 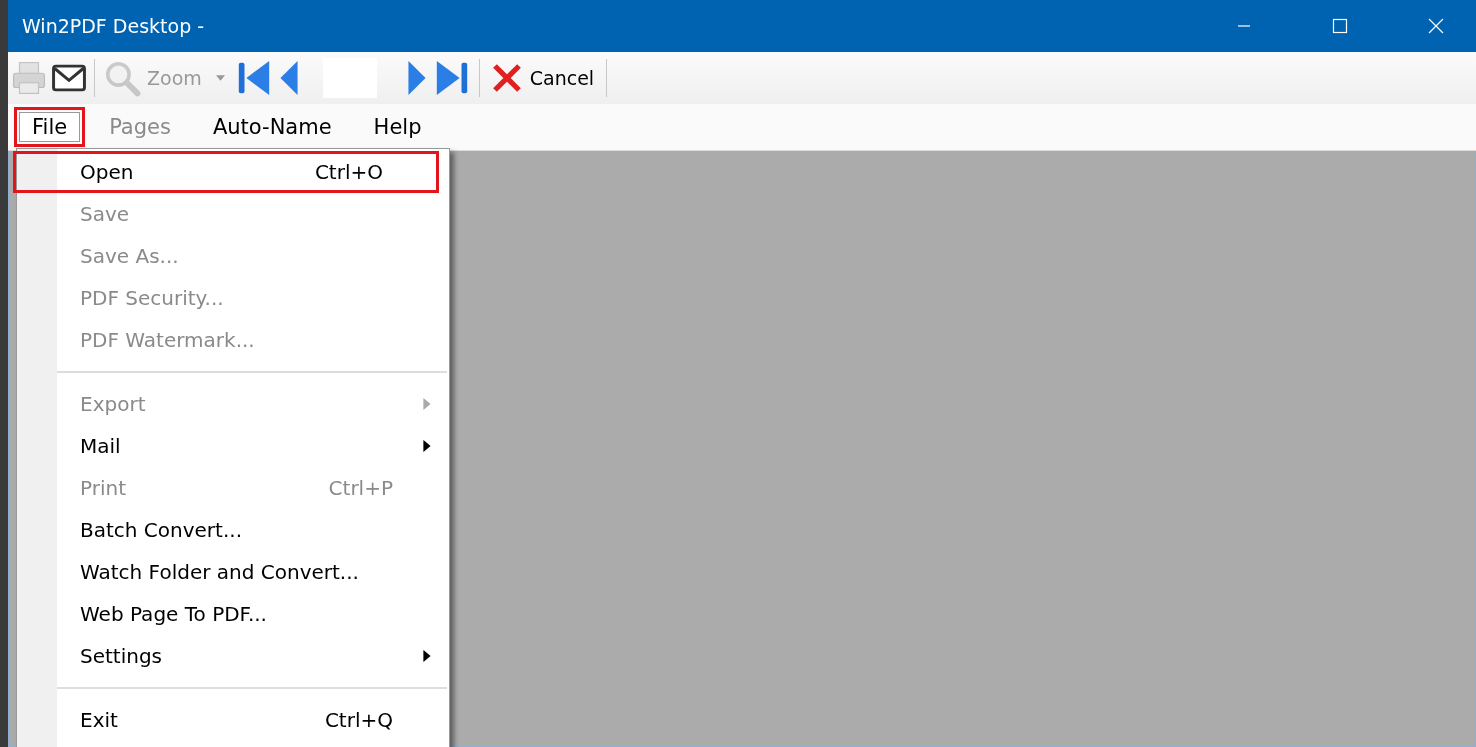 I want to click on cancel-button: Cancel, so click(x=543, y=78).